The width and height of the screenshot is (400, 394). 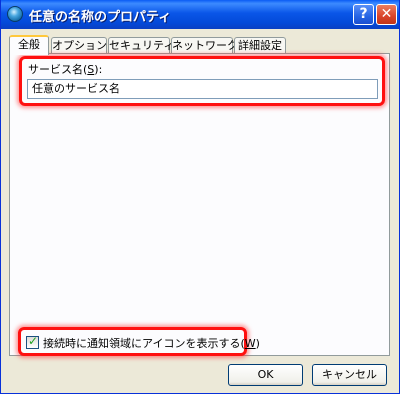 What do you see at coordinates (200, 14) in the screenshot?
I see `title-bar: 任意の名称のプロパティ ? ✕` at bounding box center [200, 14].